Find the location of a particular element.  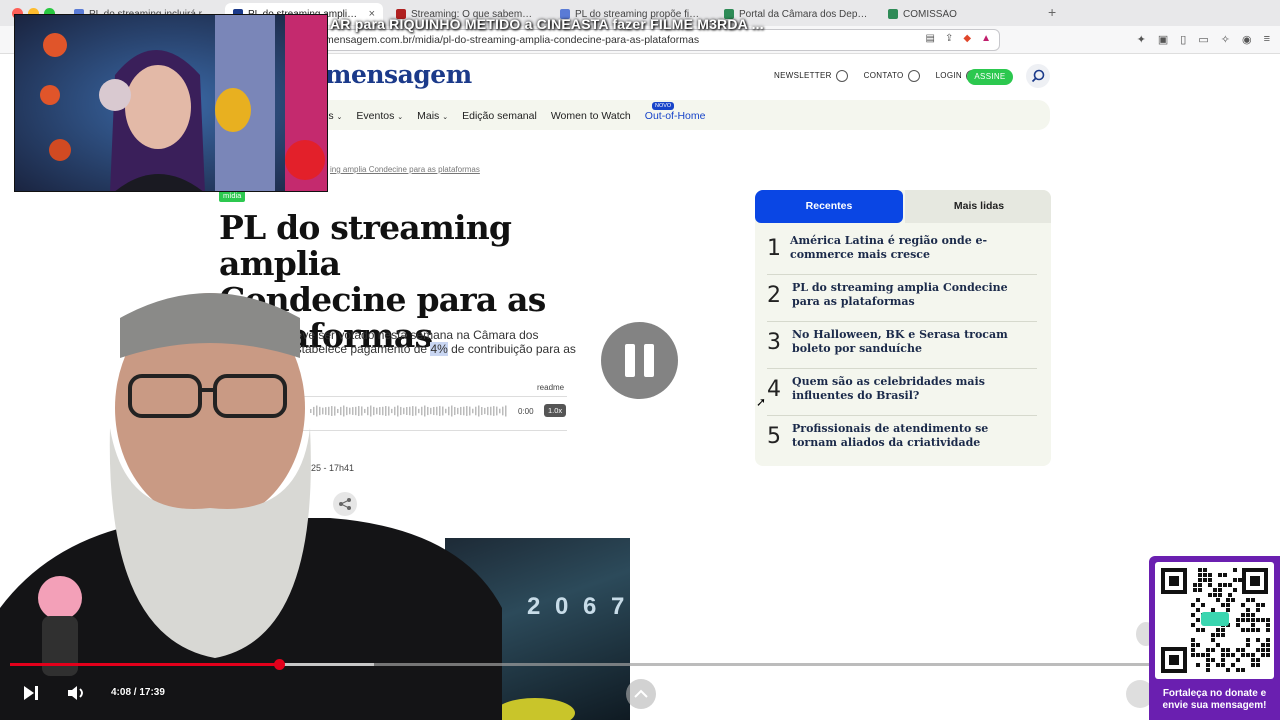

qr-code-icon is located at coordinates (1215, 620).